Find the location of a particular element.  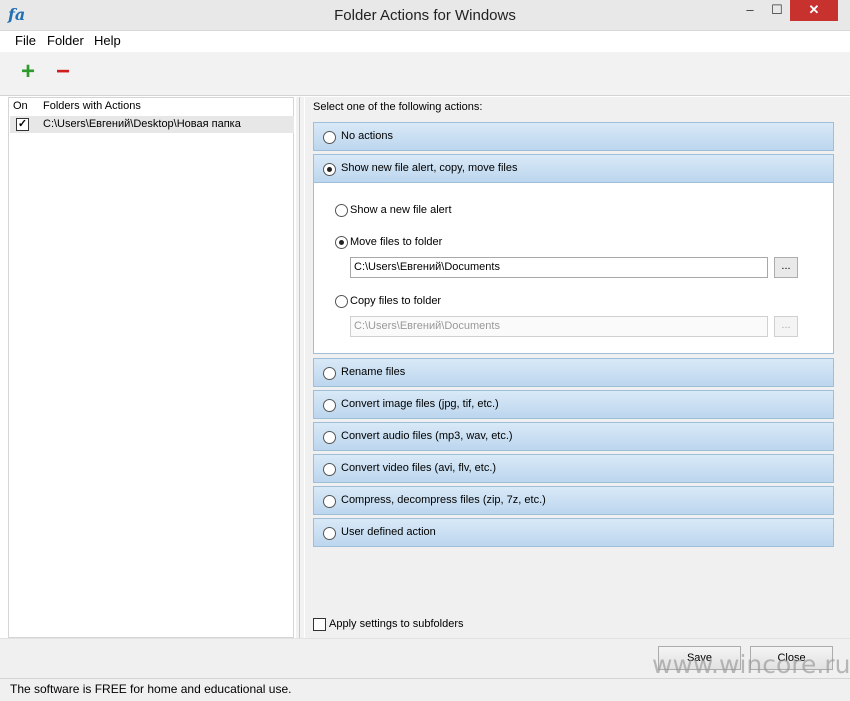

action-label: User defined action is located at coordinates (388, 532).